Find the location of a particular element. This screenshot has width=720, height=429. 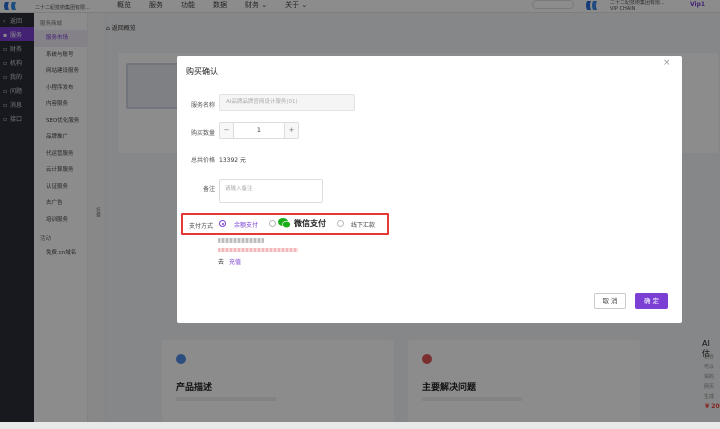

cancel-button: 取 消 is located at coordinates (610, 301).